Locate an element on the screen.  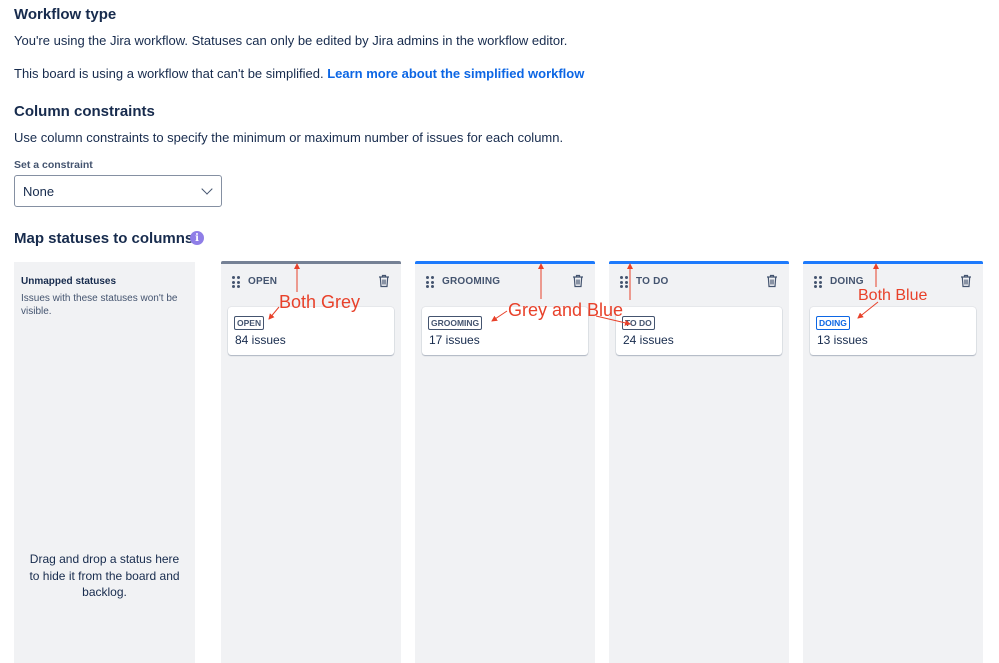
annotation-both-grey: Both Grey is located at coordinates (320, 302).